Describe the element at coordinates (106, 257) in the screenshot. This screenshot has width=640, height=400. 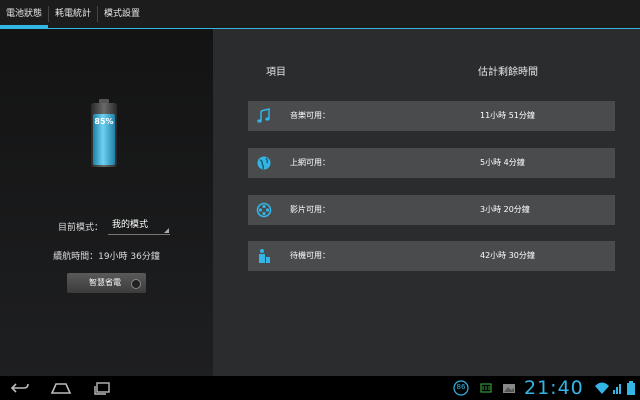
I see `runtime-text: 續航時間：19小時 36分鐘` at that location.